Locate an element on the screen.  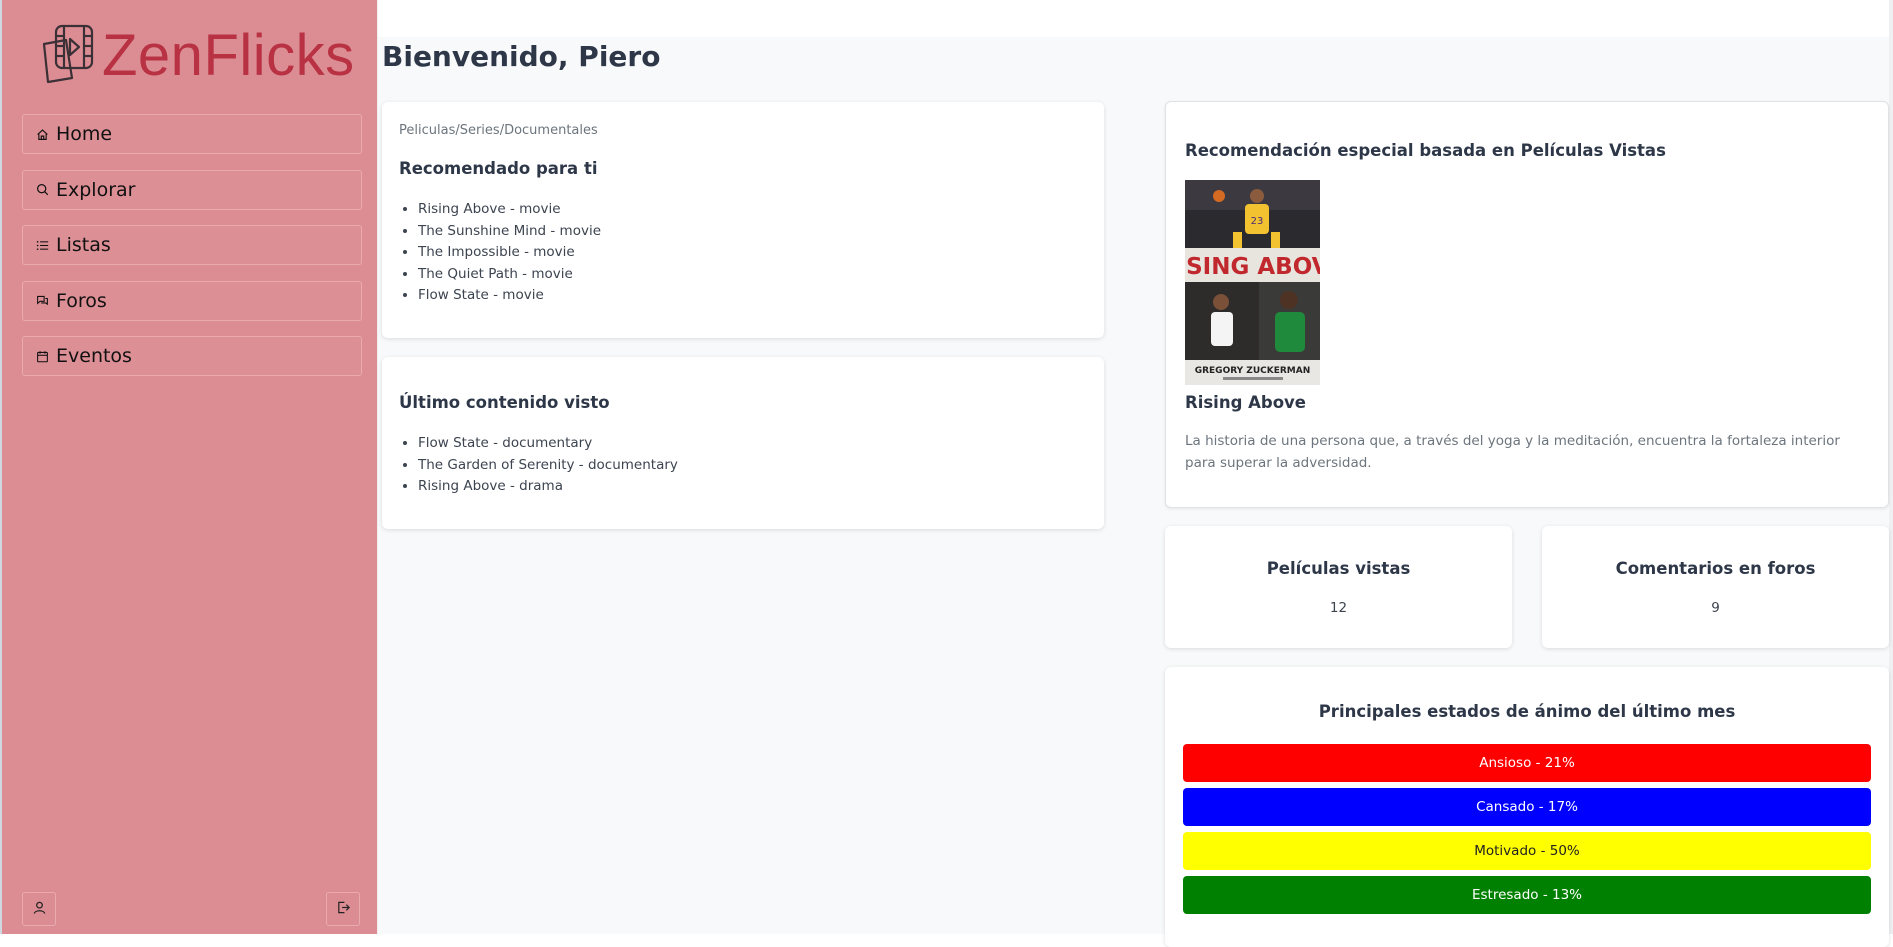
sidebar-item-label: Listas is located at coordinates (83, 245).